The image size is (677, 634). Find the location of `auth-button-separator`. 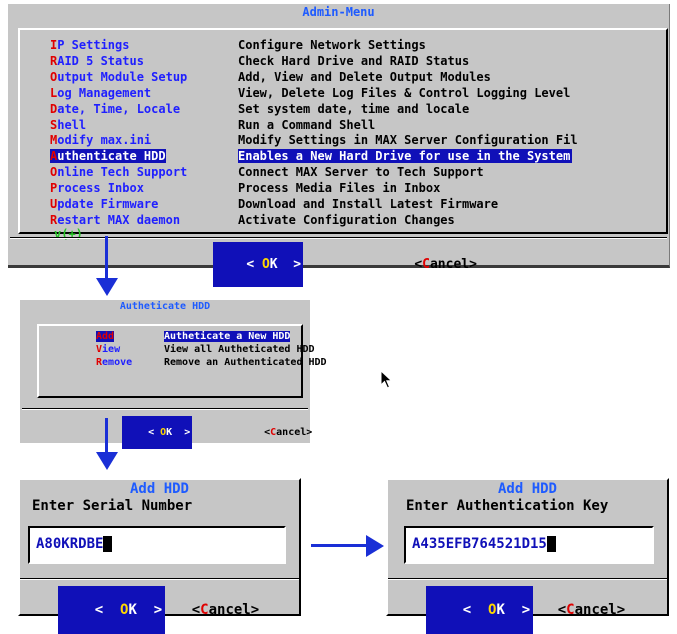

auth-button-separator is located at coordinates (165, 409).